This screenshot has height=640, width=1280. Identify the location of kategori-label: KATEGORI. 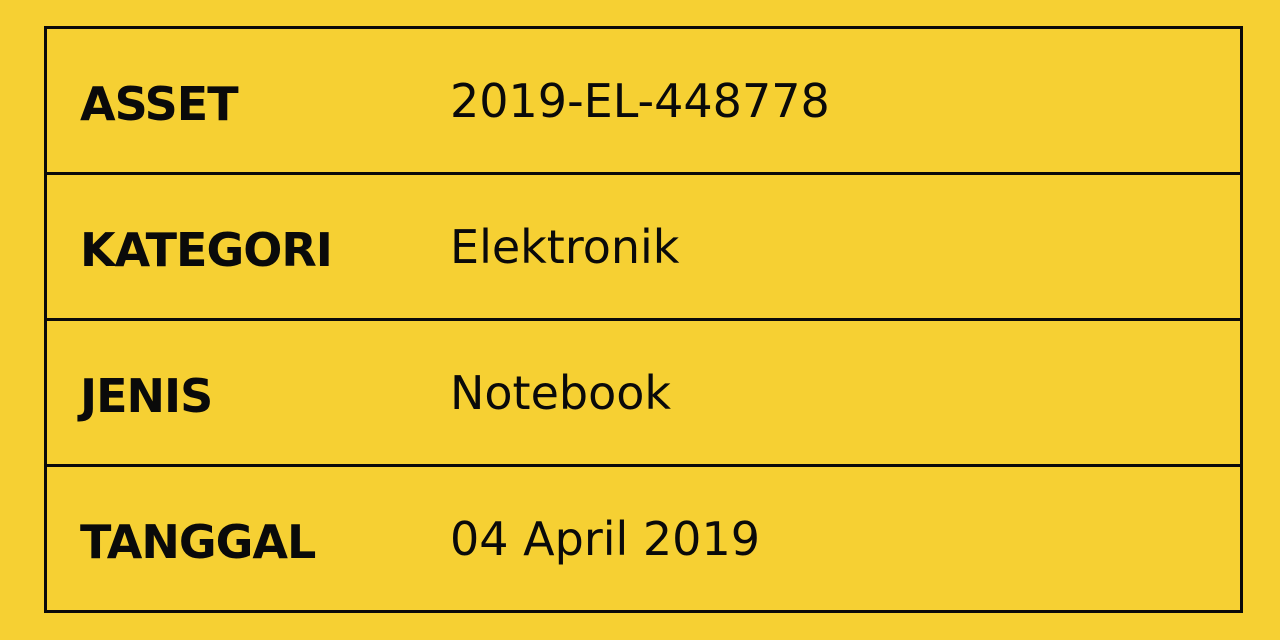
(206, 249).